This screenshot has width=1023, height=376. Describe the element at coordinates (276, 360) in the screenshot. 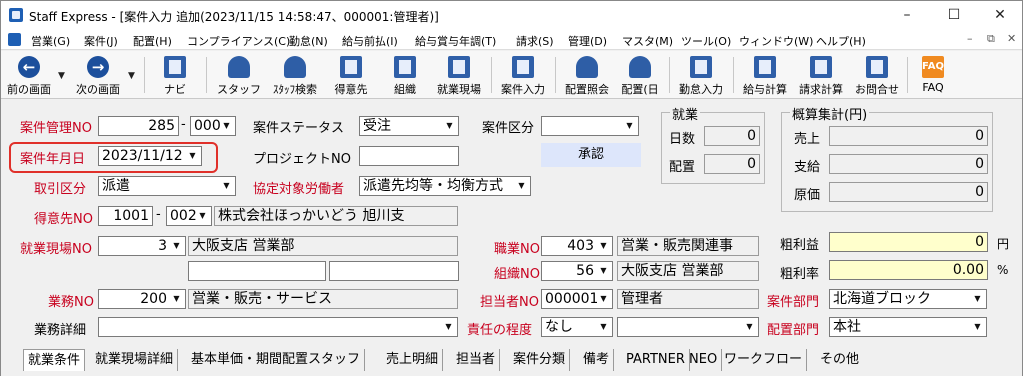

I see `tab-unit-price-staff: 基本単価・期間配置スタッフ` at that location.